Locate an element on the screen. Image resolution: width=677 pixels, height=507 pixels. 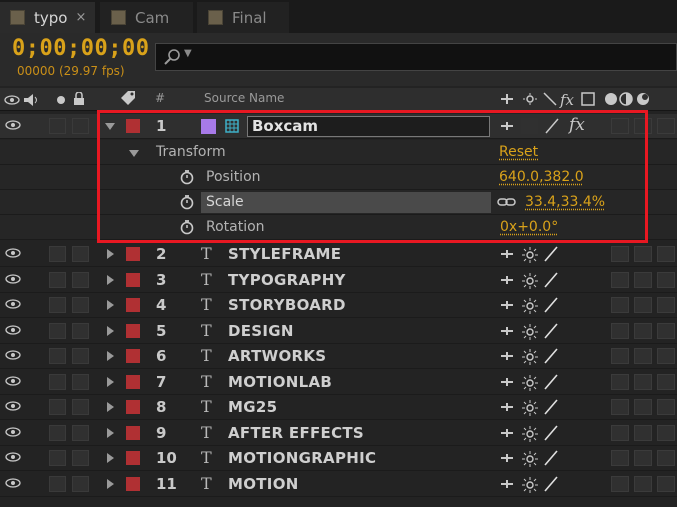
layer-name: MOTION is located at coordinates (263, 484).